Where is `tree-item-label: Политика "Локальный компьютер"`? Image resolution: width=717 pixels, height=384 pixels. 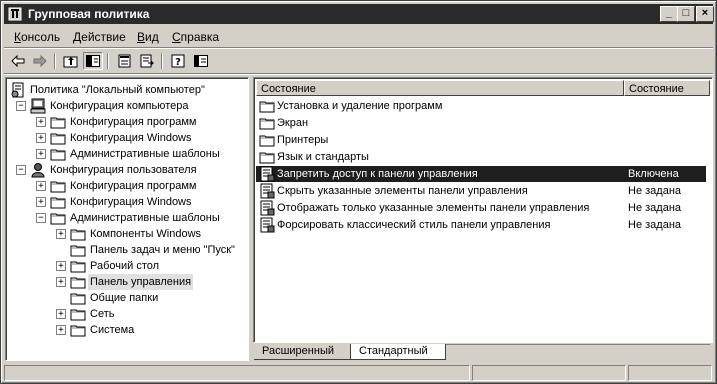 tree-item-label: Политика "Локальный компьютер" is located at coordinates (117, 90).